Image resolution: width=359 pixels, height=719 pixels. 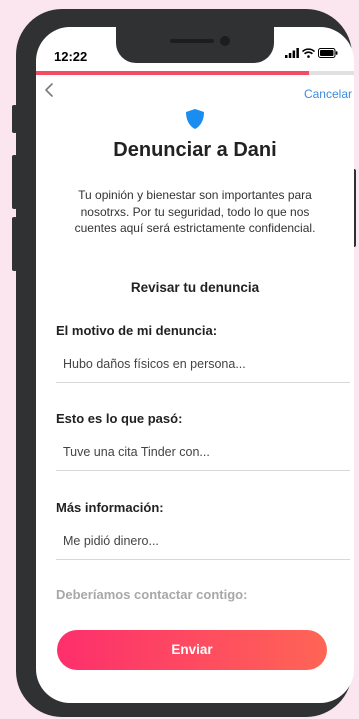 What do you see at coordinates (328, 94) in the screenshot?
I see `cancel-button: Cancelar` at bounding box center [328, 94].